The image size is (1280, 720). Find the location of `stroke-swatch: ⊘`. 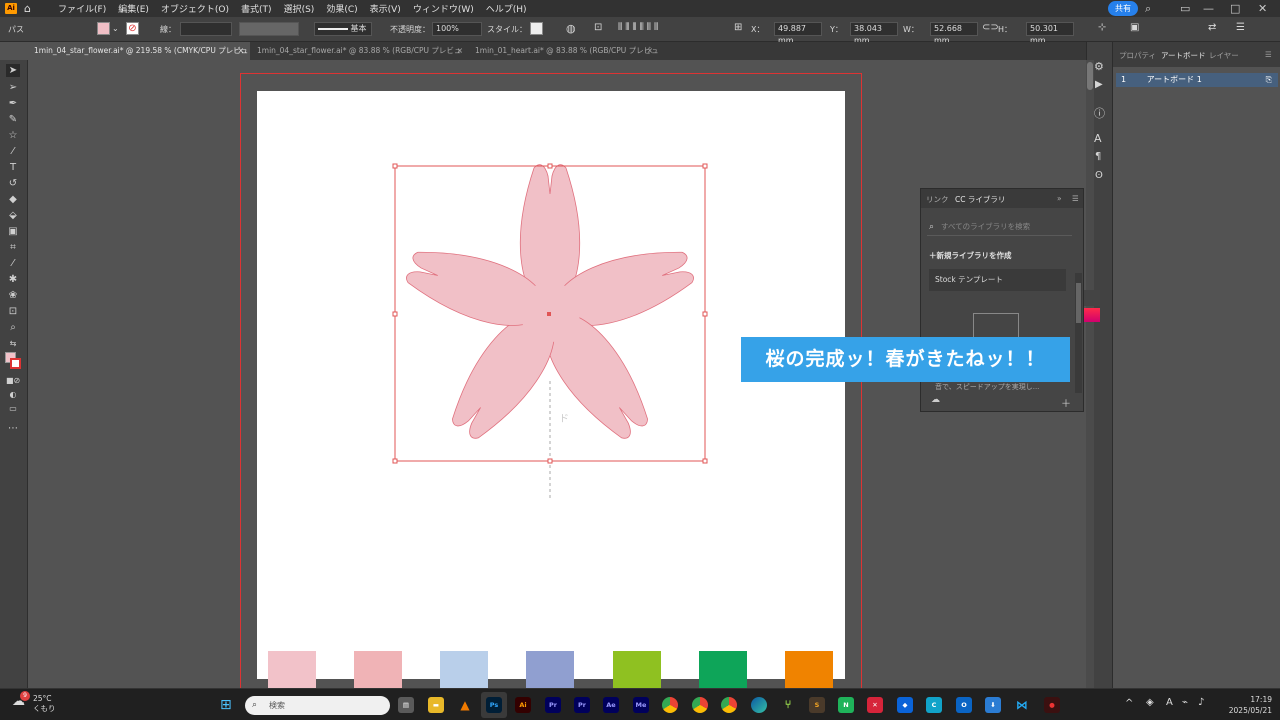

stroke-swatch: ⊘ is located at coordinates (132, 28).